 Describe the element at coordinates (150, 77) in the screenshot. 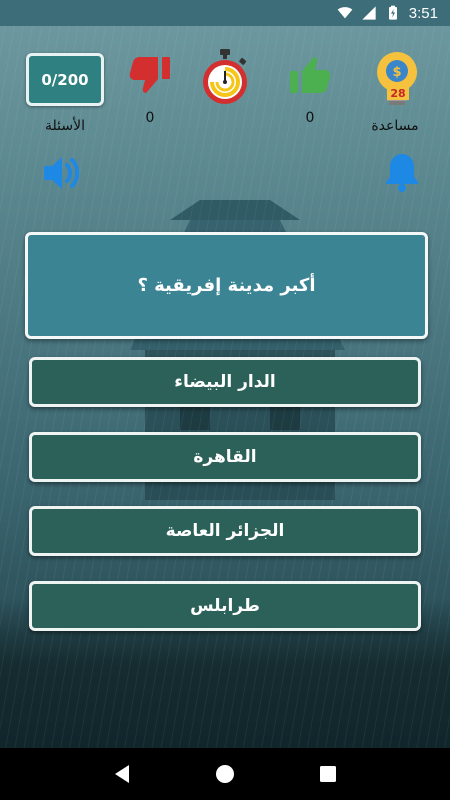

I see `thumbs-down-icon` at that location.